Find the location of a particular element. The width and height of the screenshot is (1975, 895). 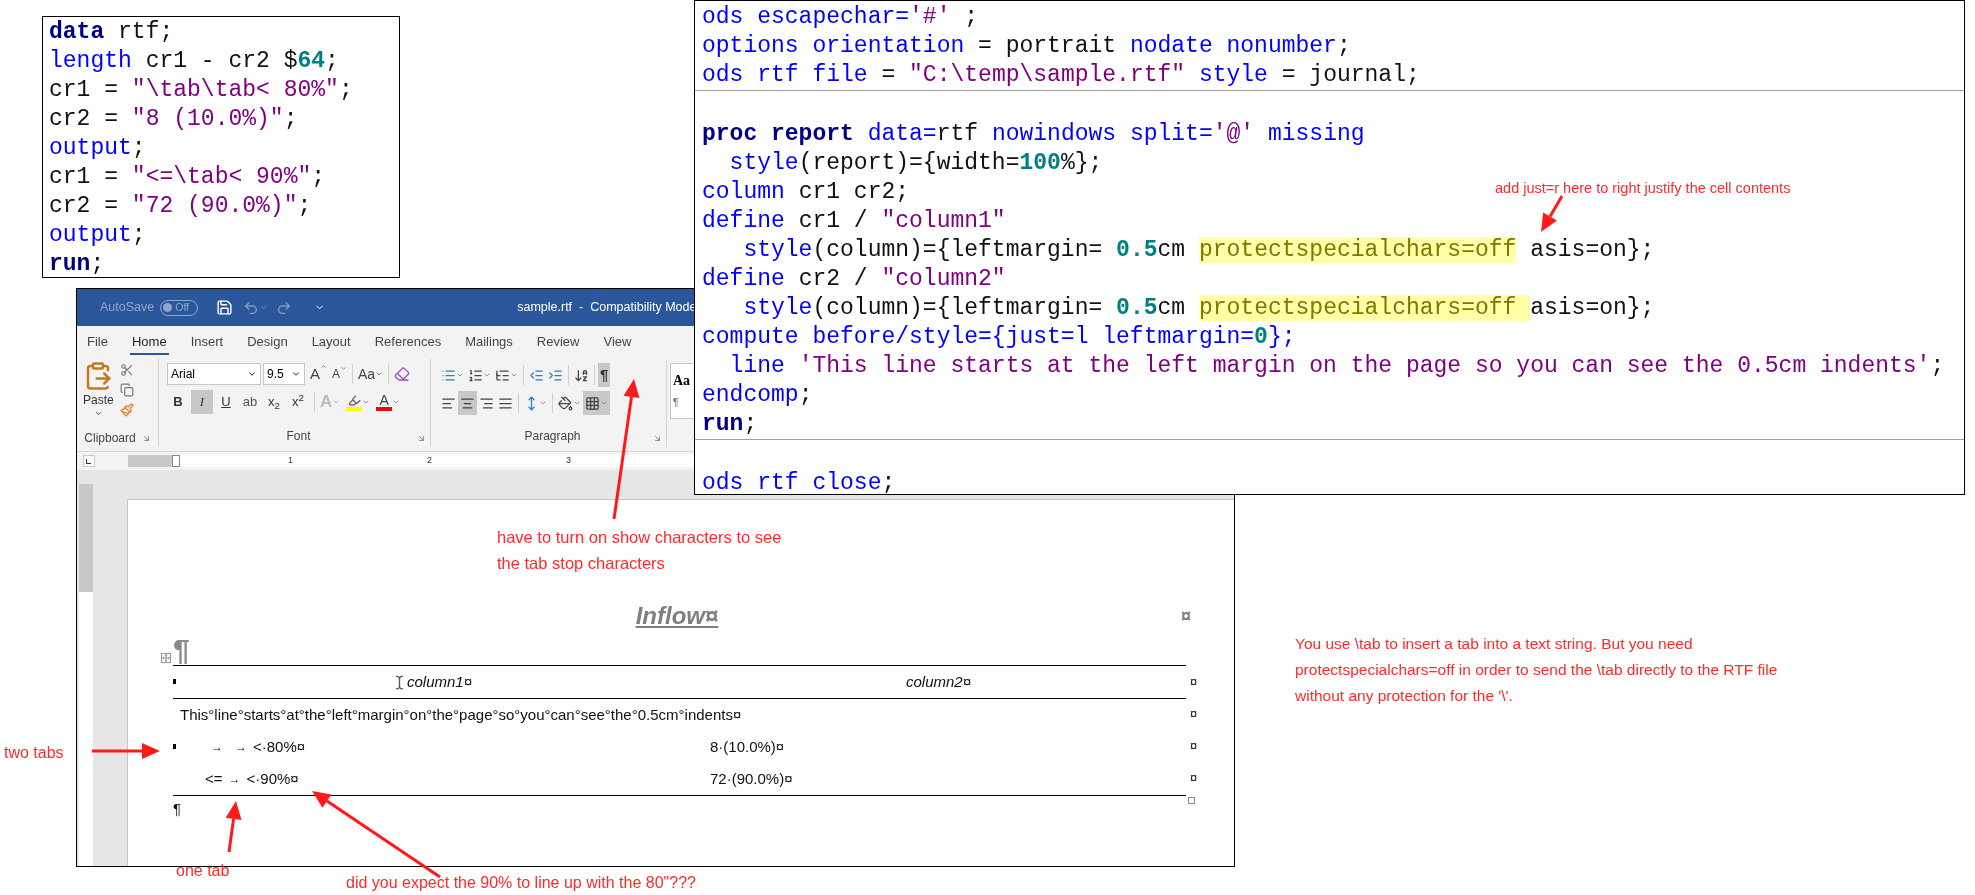

annotation-note: one tab is located at coordinates (203, 871).